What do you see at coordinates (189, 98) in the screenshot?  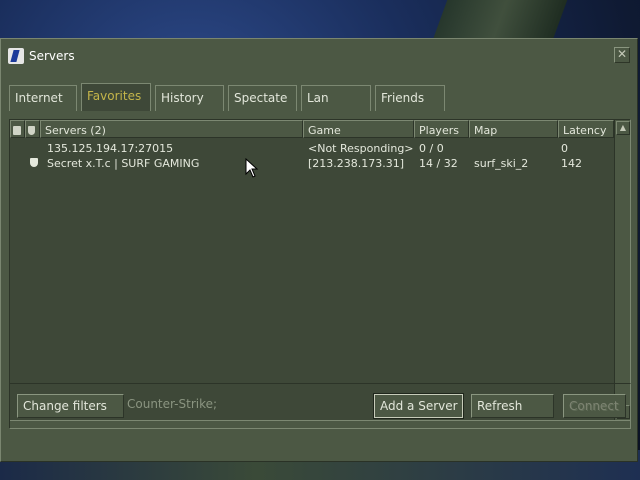 I see `tab-history: History` at bounding box center [189, 98].